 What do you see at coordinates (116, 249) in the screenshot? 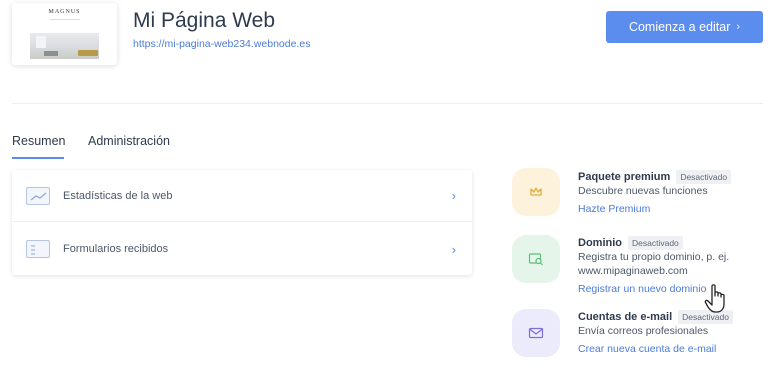
I see `list-item-label: Formularios recibidos` at bounding box center [116, 249].